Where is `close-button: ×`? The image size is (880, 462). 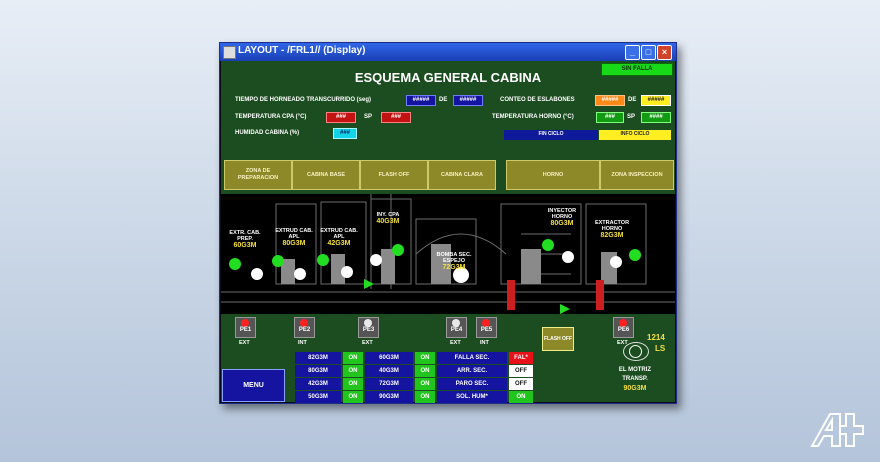
close-button: × is located at coordinates (664, 52).